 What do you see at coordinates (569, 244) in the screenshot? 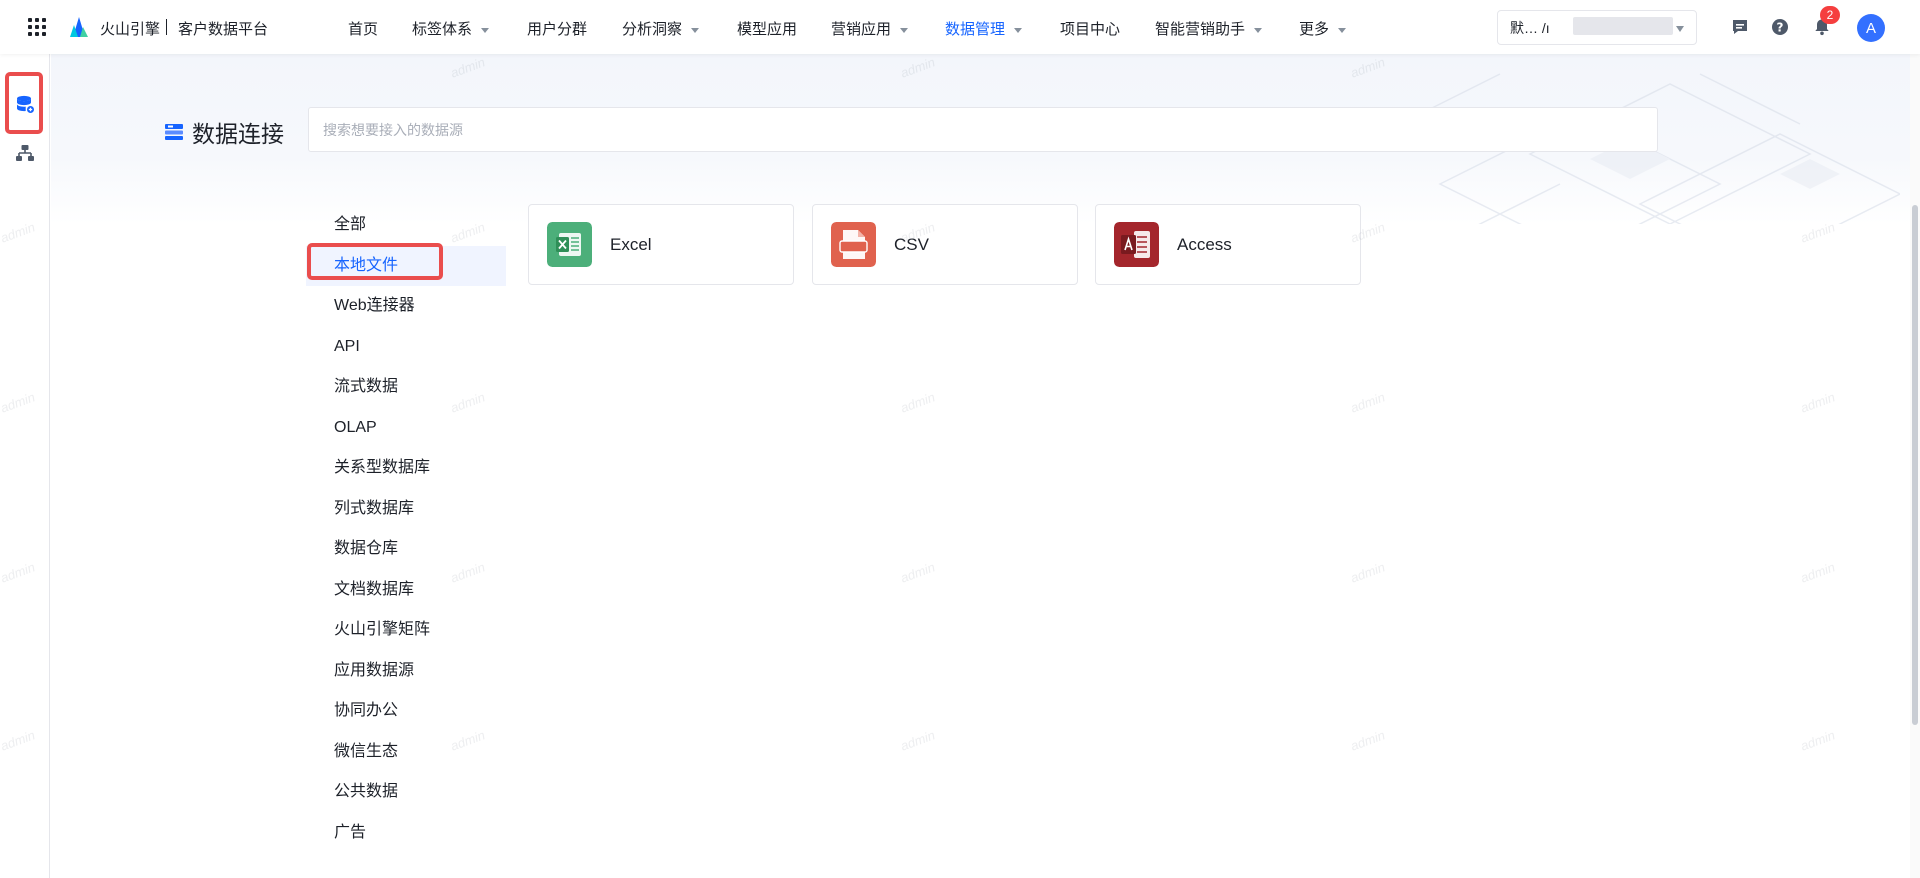
I see `excel-icon` at bounding box center [569, 244].